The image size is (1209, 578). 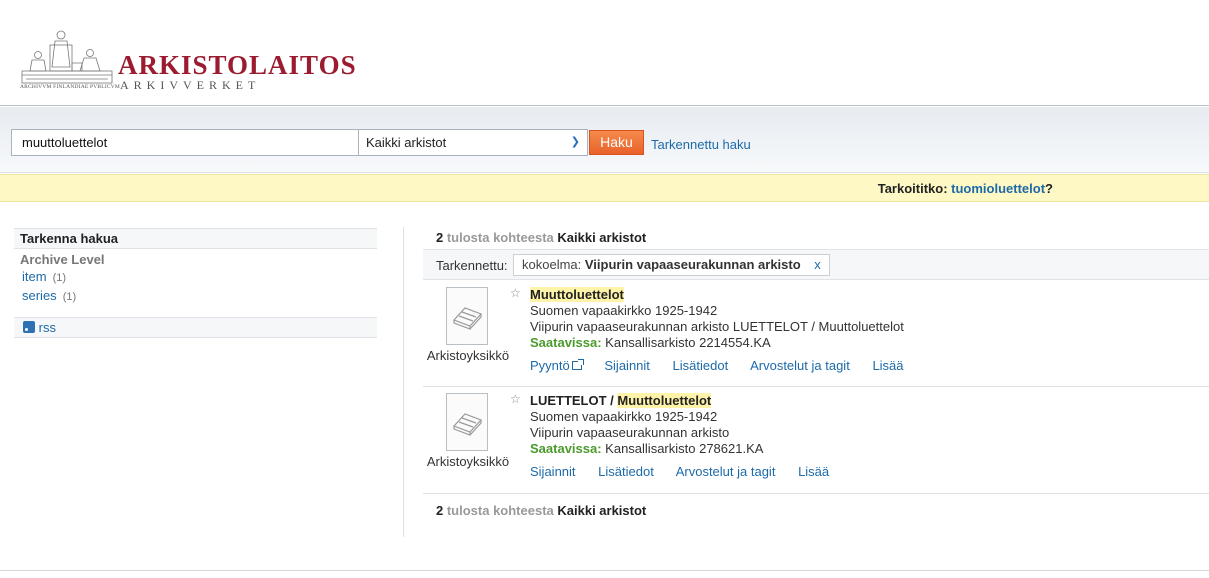 What do you see at coordinates (550, 365) in the screenshot?
I see `request-link-label: Pyyntö` at bounding box center [550, 365].